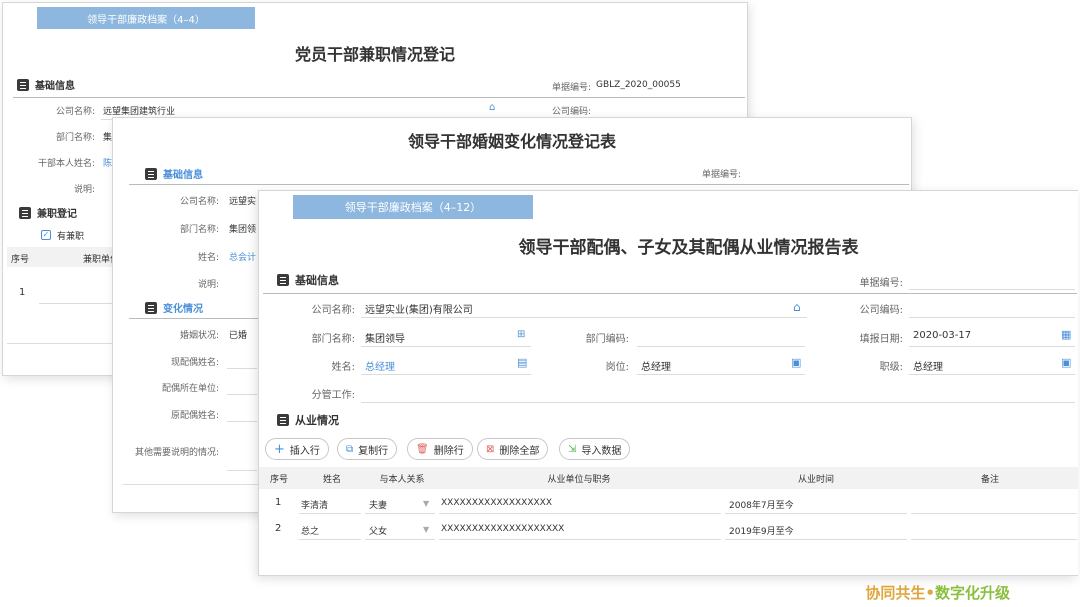 Image resolution: width=1080 pixels, height=607 pixels. What do you see at coordinates (761, 504) in the screenshot?
I see `row-time: 2008年7月至今` at bounding box center [761, 504].